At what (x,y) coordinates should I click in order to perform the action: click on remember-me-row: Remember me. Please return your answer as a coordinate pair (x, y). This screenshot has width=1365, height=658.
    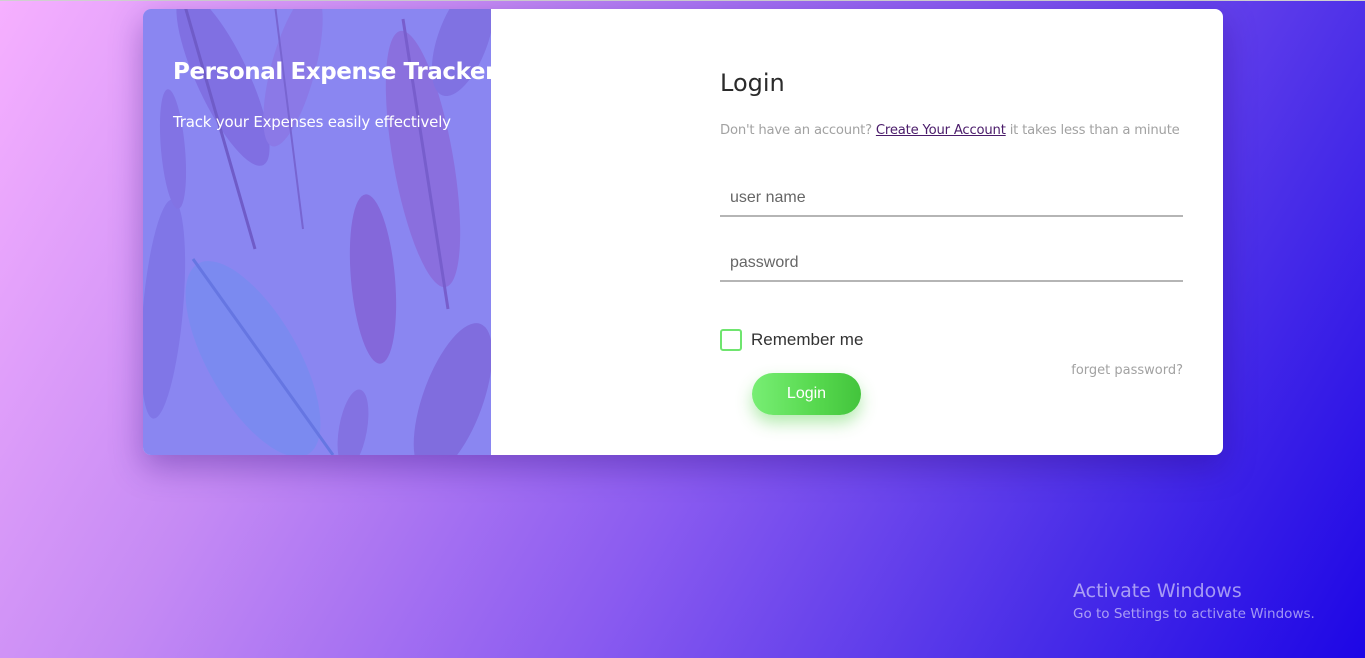
    Looking at the image, I should click on (791, 340).